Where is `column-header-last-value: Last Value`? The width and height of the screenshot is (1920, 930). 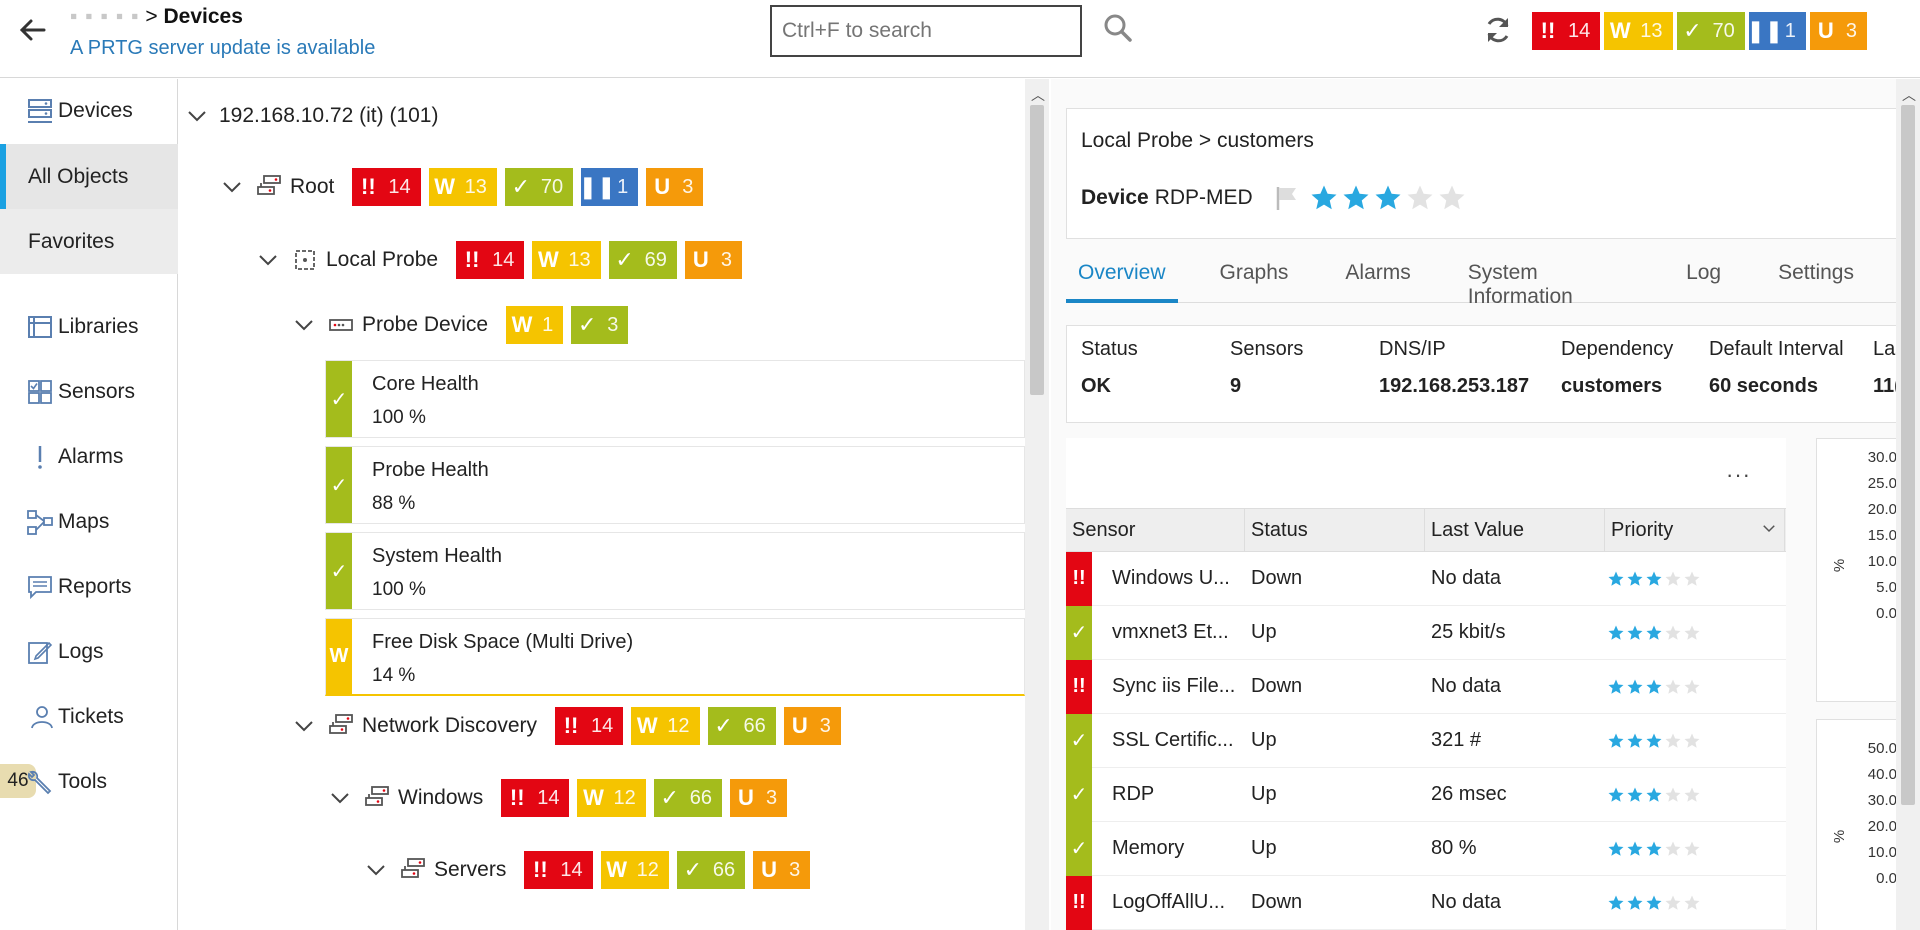 column-header-last-value: Last Value is located at coordinates (1515, 530).